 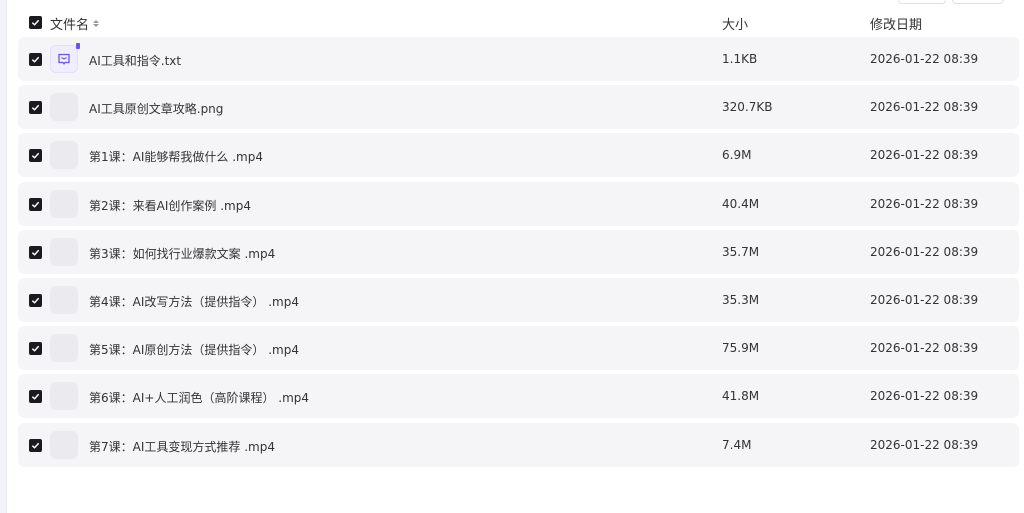 What do you see at coordinates (896, 25) in the screenshot?
I see `date-column-header: 修改日期` at bounding box center [896, 25].